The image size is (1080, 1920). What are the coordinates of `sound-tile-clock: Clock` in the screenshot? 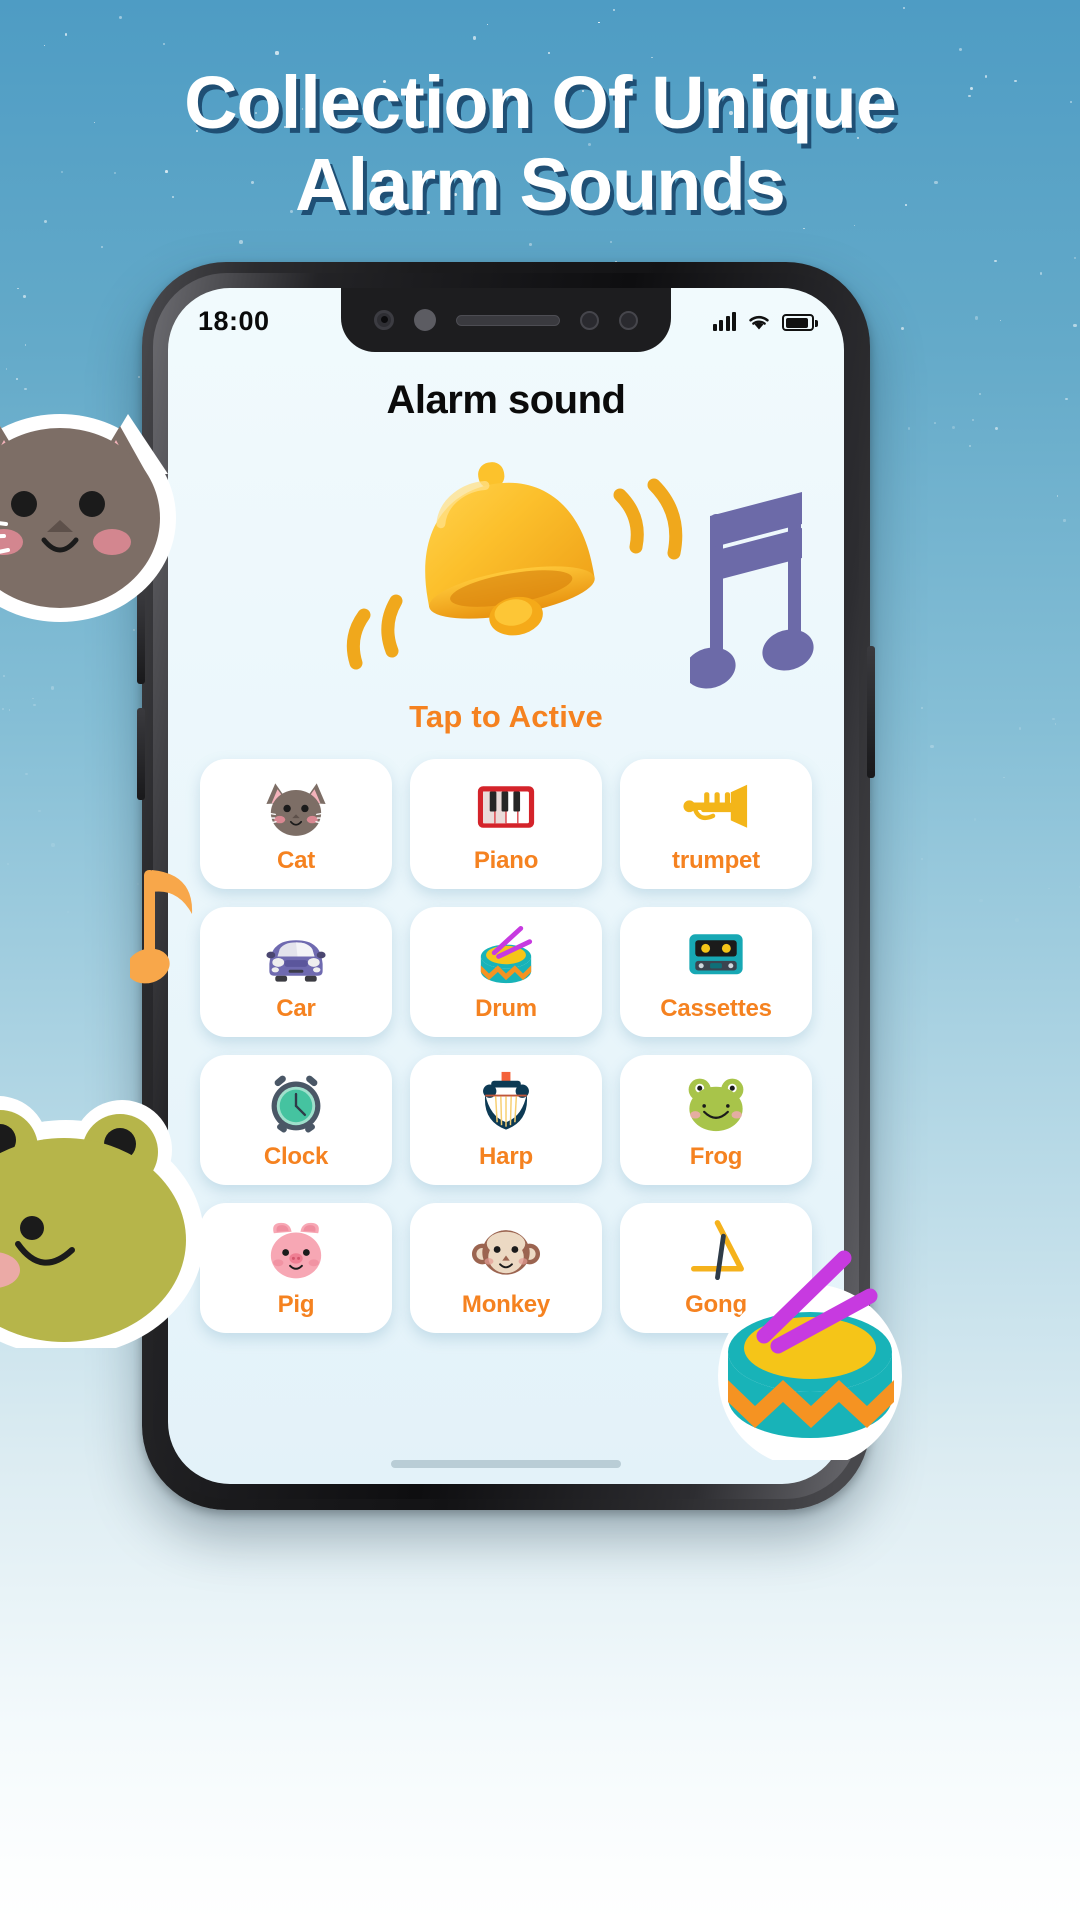 It's located at (296, 1120).